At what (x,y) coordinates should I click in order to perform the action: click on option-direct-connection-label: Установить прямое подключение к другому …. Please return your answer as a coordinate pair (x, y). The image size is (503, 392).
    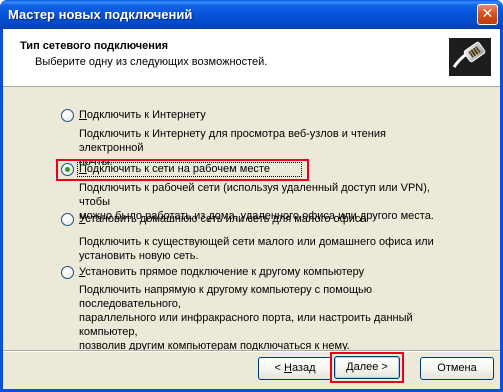
    Looking at the image, I should click on (221, 272).